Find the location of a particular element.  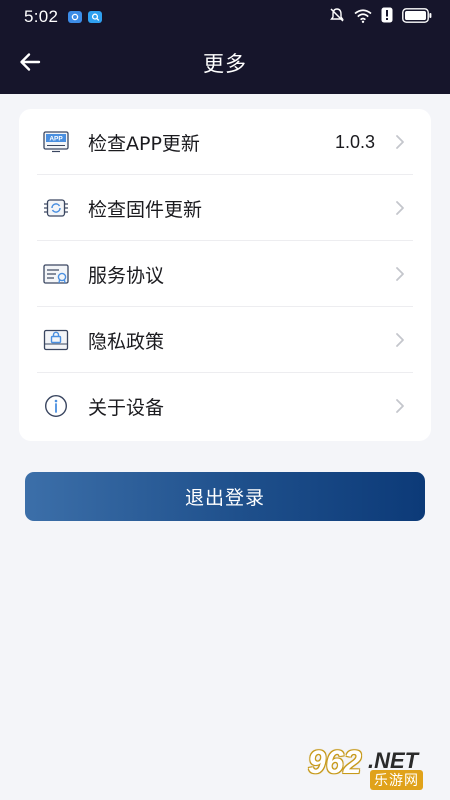

status-time: 5:02 is located at coordinates (41, 16).